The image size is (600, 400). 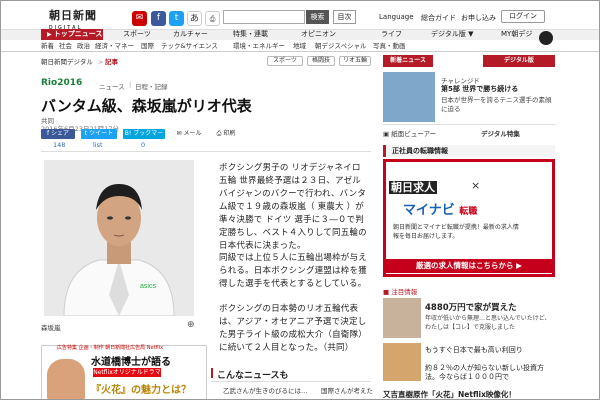 I want to click on ad-person-image, so click(x=66, y=379).